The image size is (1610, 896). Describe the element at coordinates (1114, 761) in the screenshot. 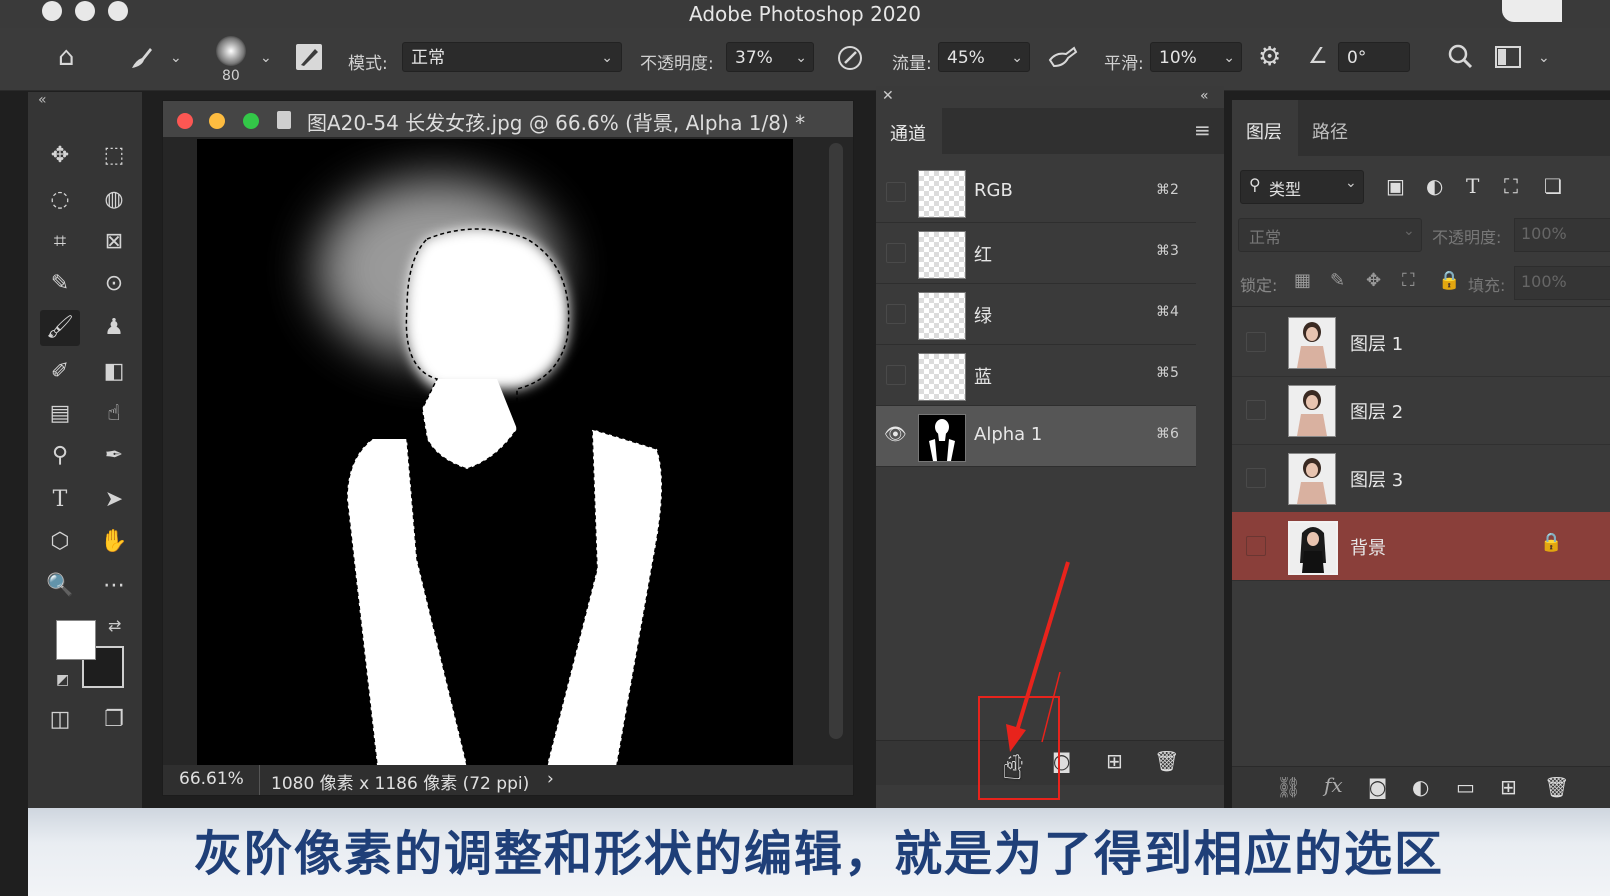

I see `new-channel-icon: ⊞` at that location.